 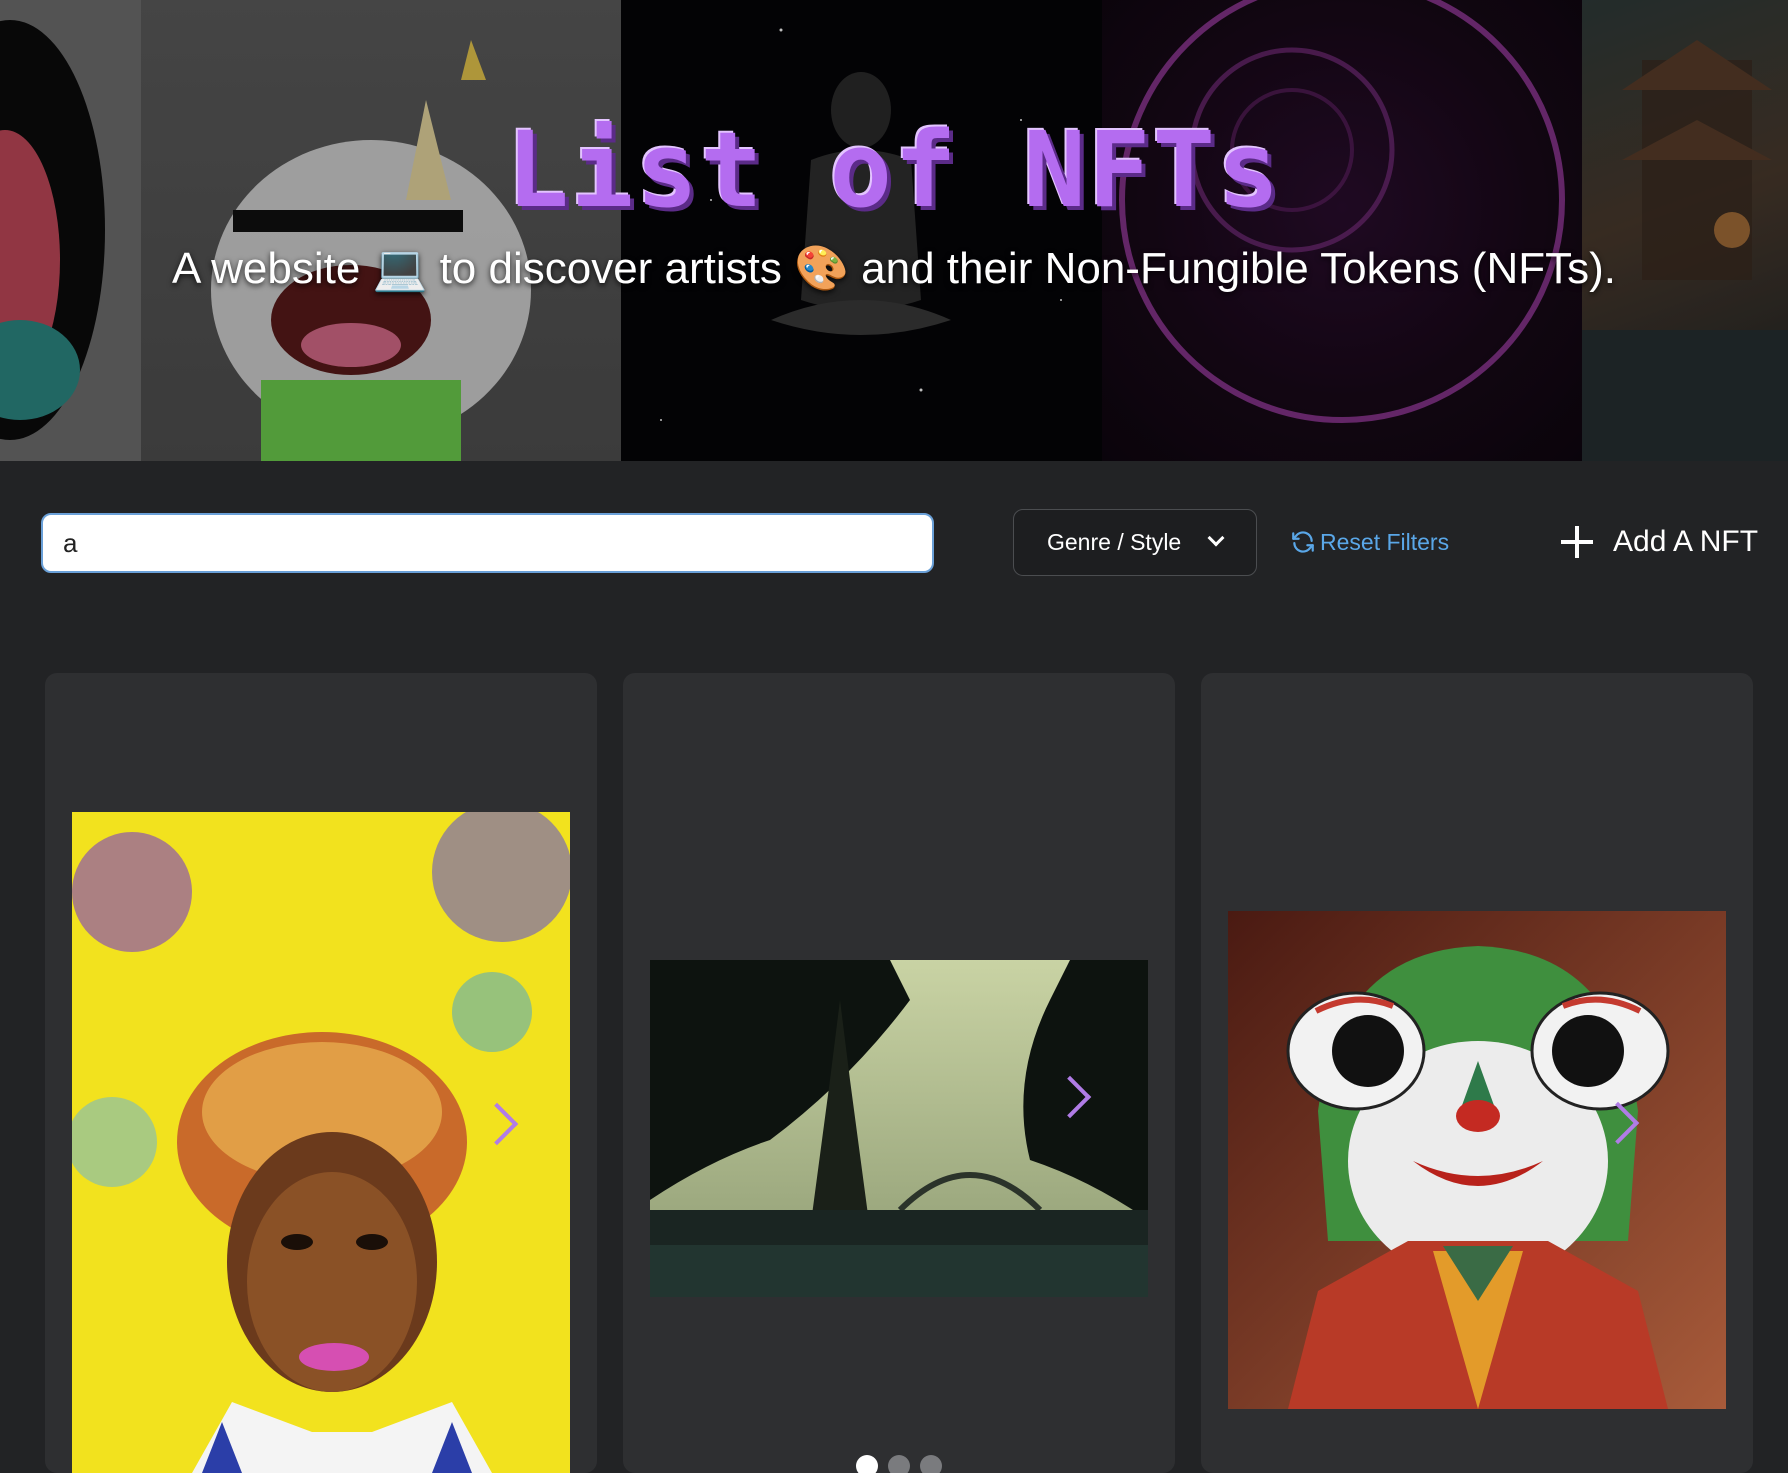 I want to click on add-nft-label: Add A NFT, so click(x=1686, y=541).